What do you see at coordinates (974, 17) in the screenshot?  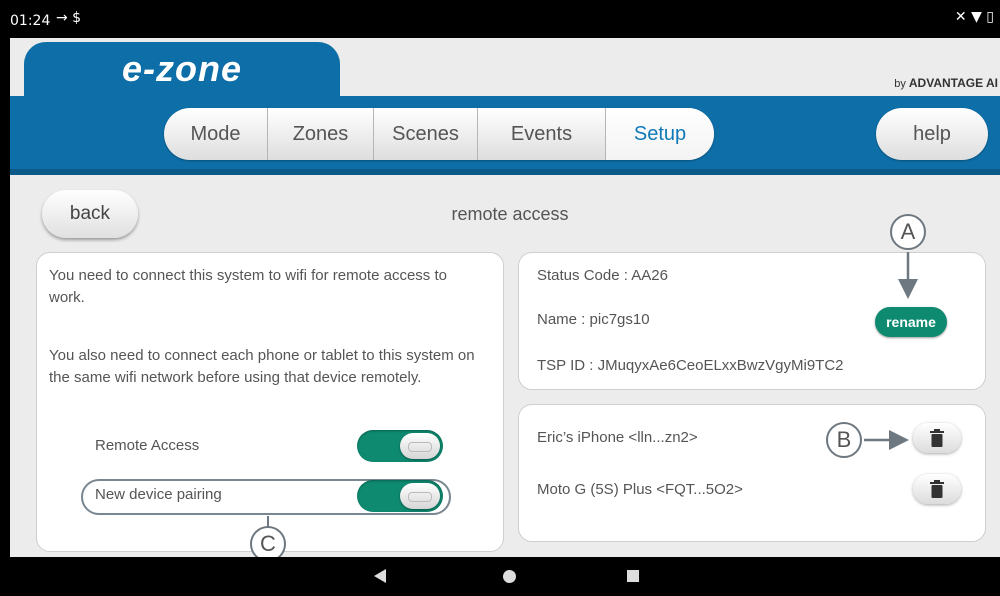 I see `status-right-icons: ✕ ▼ ▯` at bounding box center [974, 17].